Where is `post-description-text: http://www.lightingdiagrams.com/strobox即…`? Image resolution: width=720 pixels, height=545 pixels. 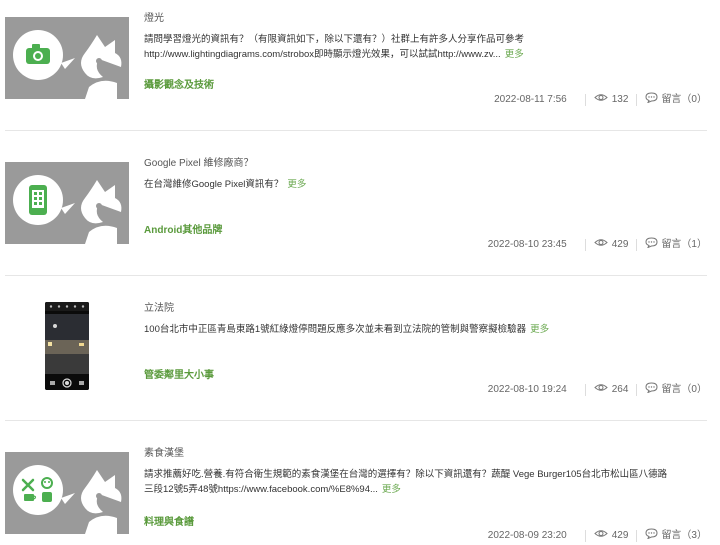
post-description-text: http://www.lightingdiagrams.com/strobox即… is located at coordinates (322, 54).